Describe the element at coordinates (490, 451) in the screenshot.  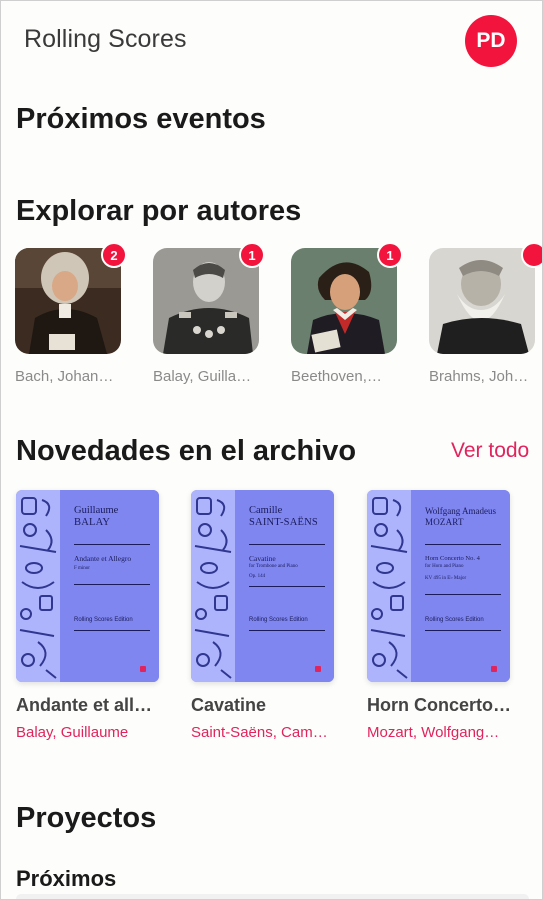
I see `see-all-link: Ver todo` at that location.